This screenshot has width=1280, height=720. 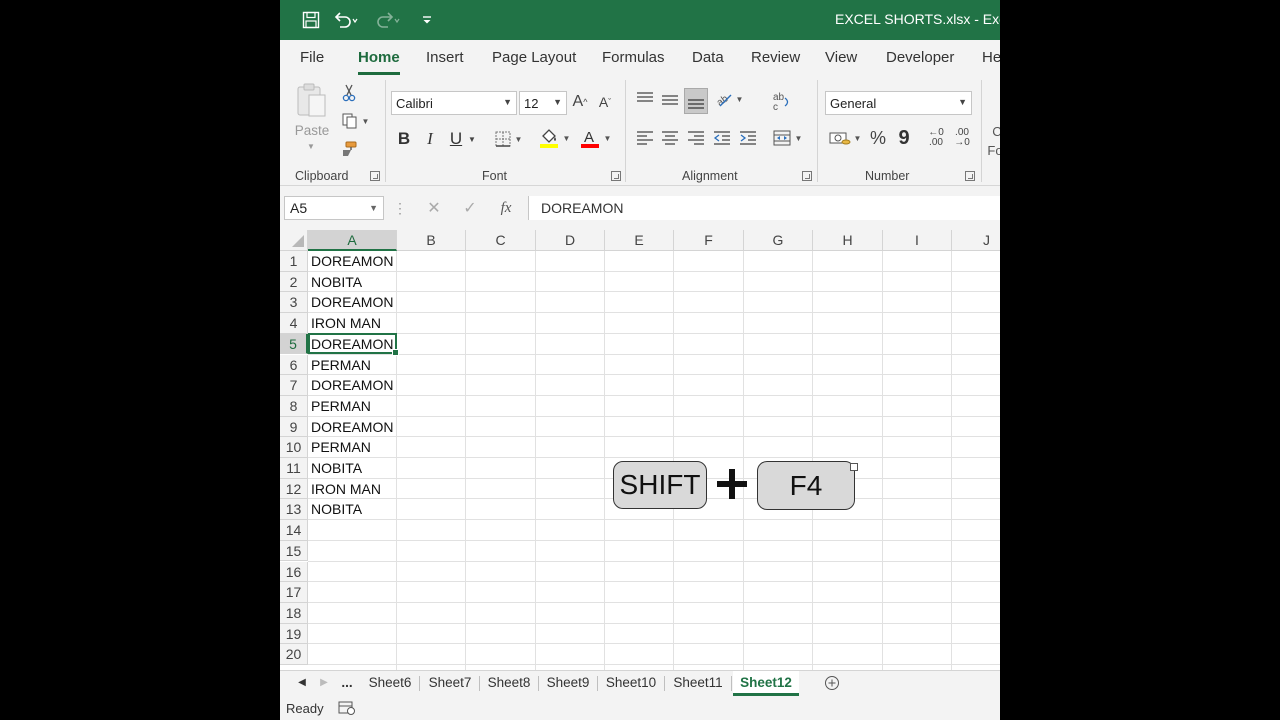 I want to click on save-icon, so click(x=311, y=20).